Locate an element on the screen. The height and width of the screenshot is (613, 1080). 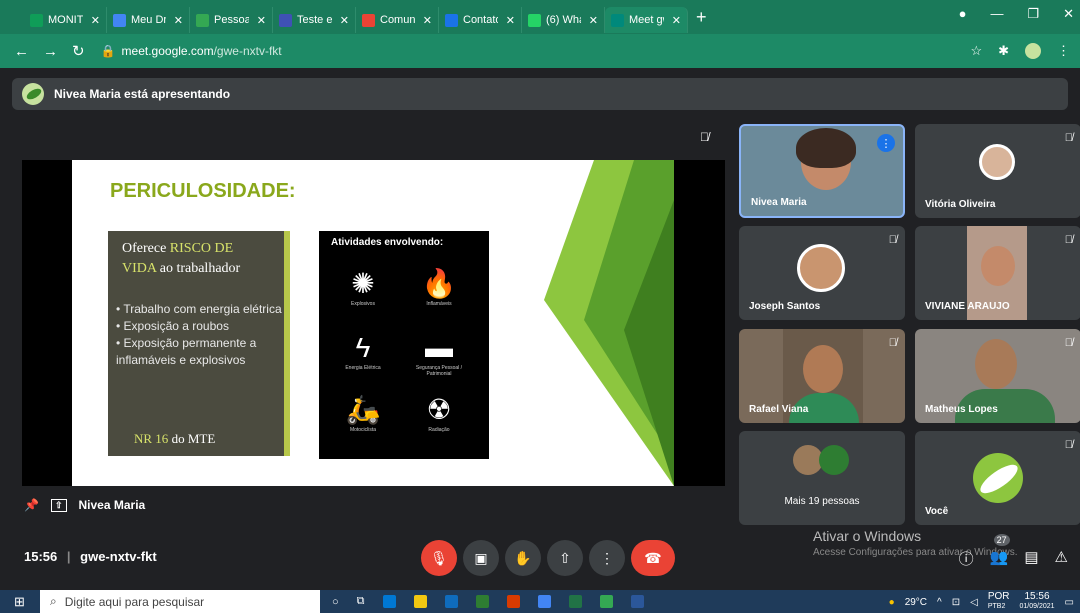
extensions-icon: ✱ is located at coordinates (1003, 51).